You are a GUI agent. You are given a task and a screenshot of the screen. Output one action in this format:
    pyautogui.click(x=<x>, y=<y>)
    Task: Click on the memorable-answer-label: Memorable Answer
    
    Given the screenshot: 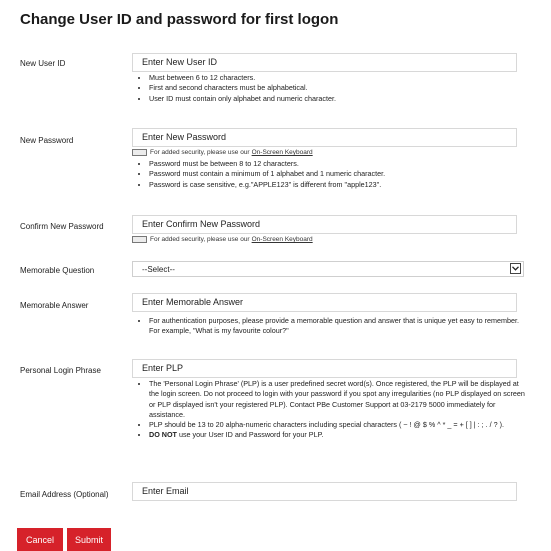 What is the action you would take?
    pyautogui.click(x=54, y=305)
    